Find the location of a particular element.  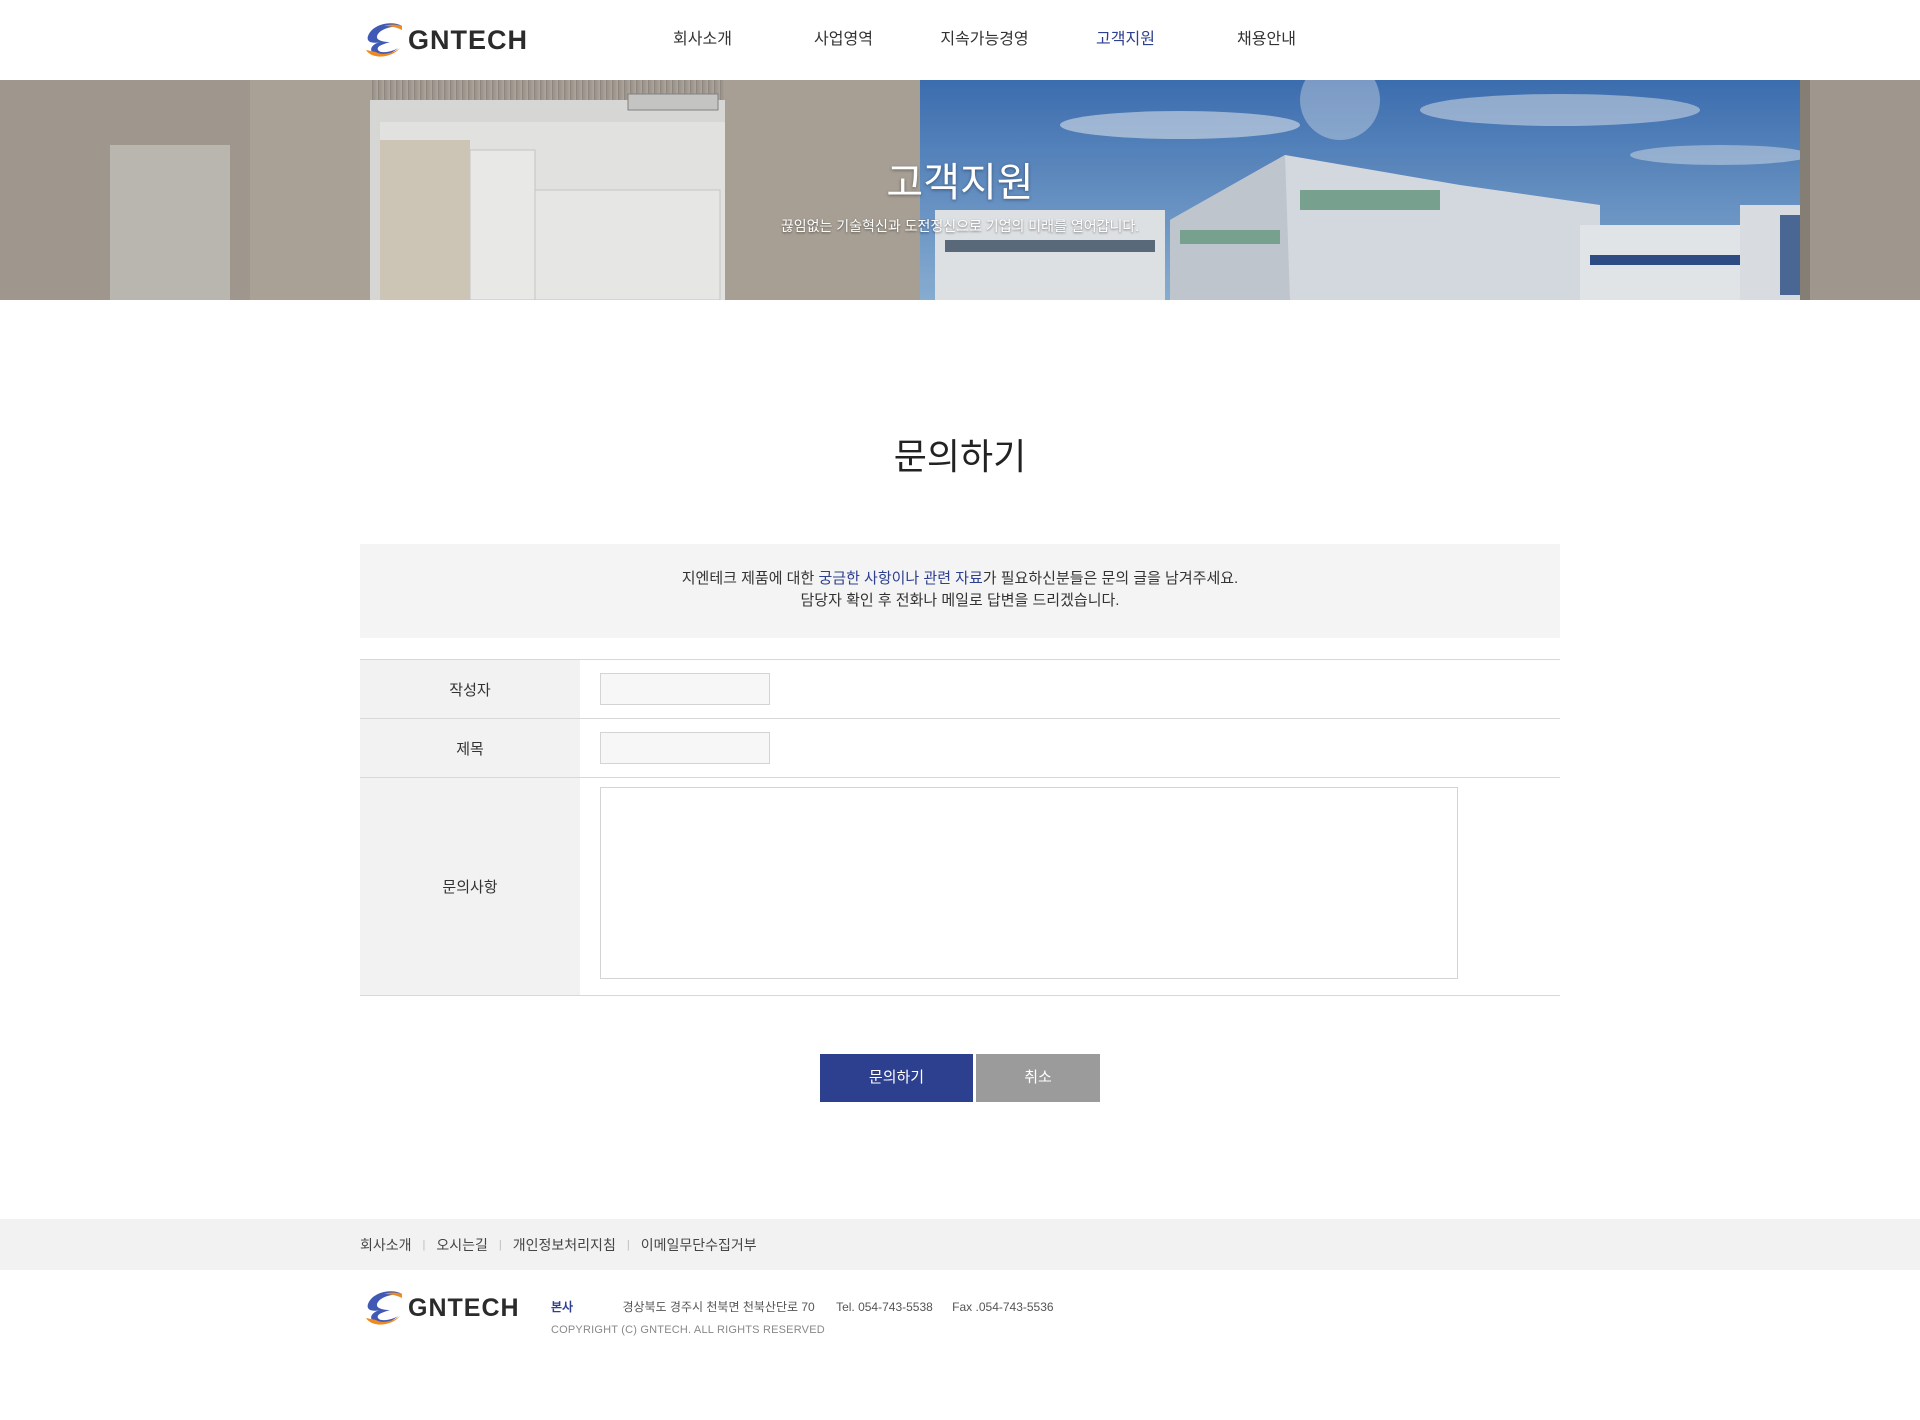

form-row-writer: 작성자 is located at coordinates (960, 689).